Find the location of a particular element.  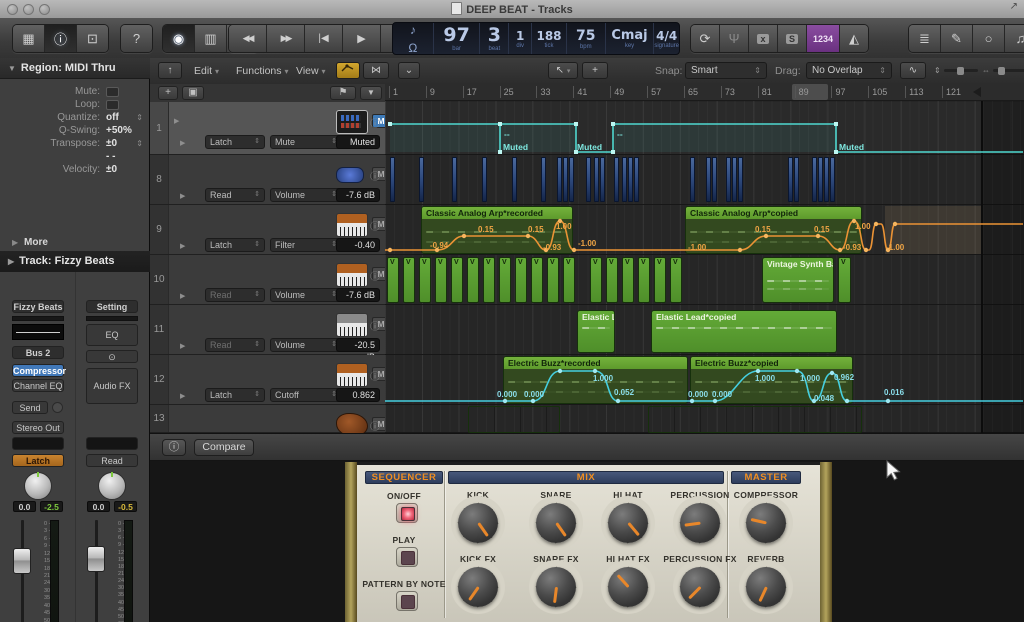

knob-percussion is located at coordinates (700, 523).